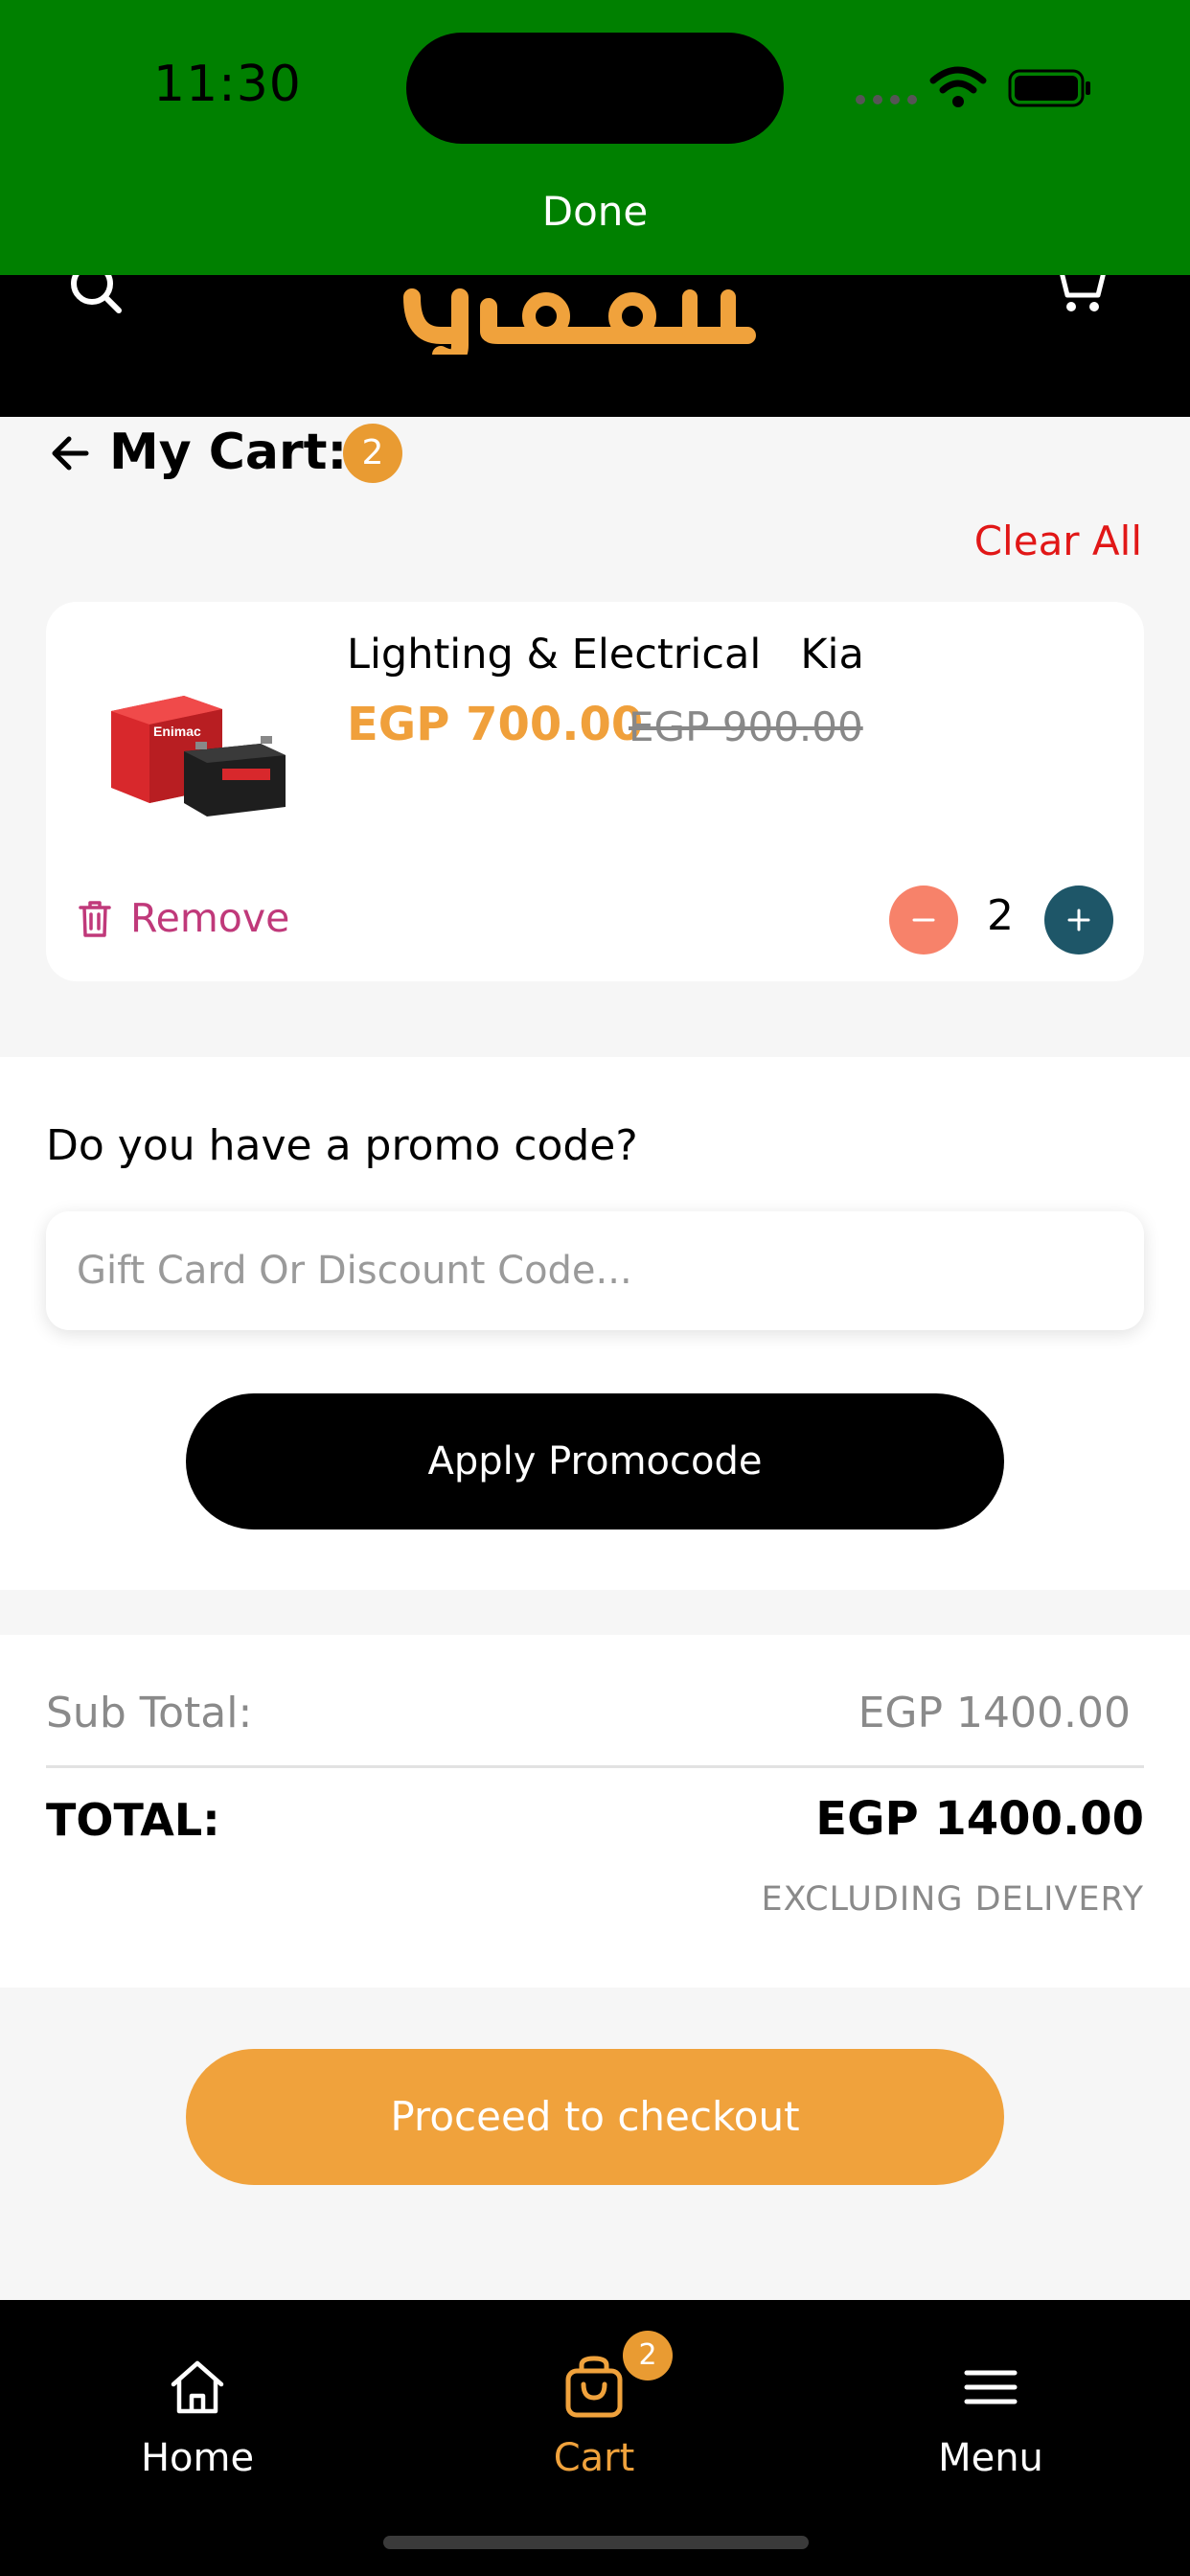 The image size is (1190, 2576). I want to click on home-indicator, so click(596, 2542).